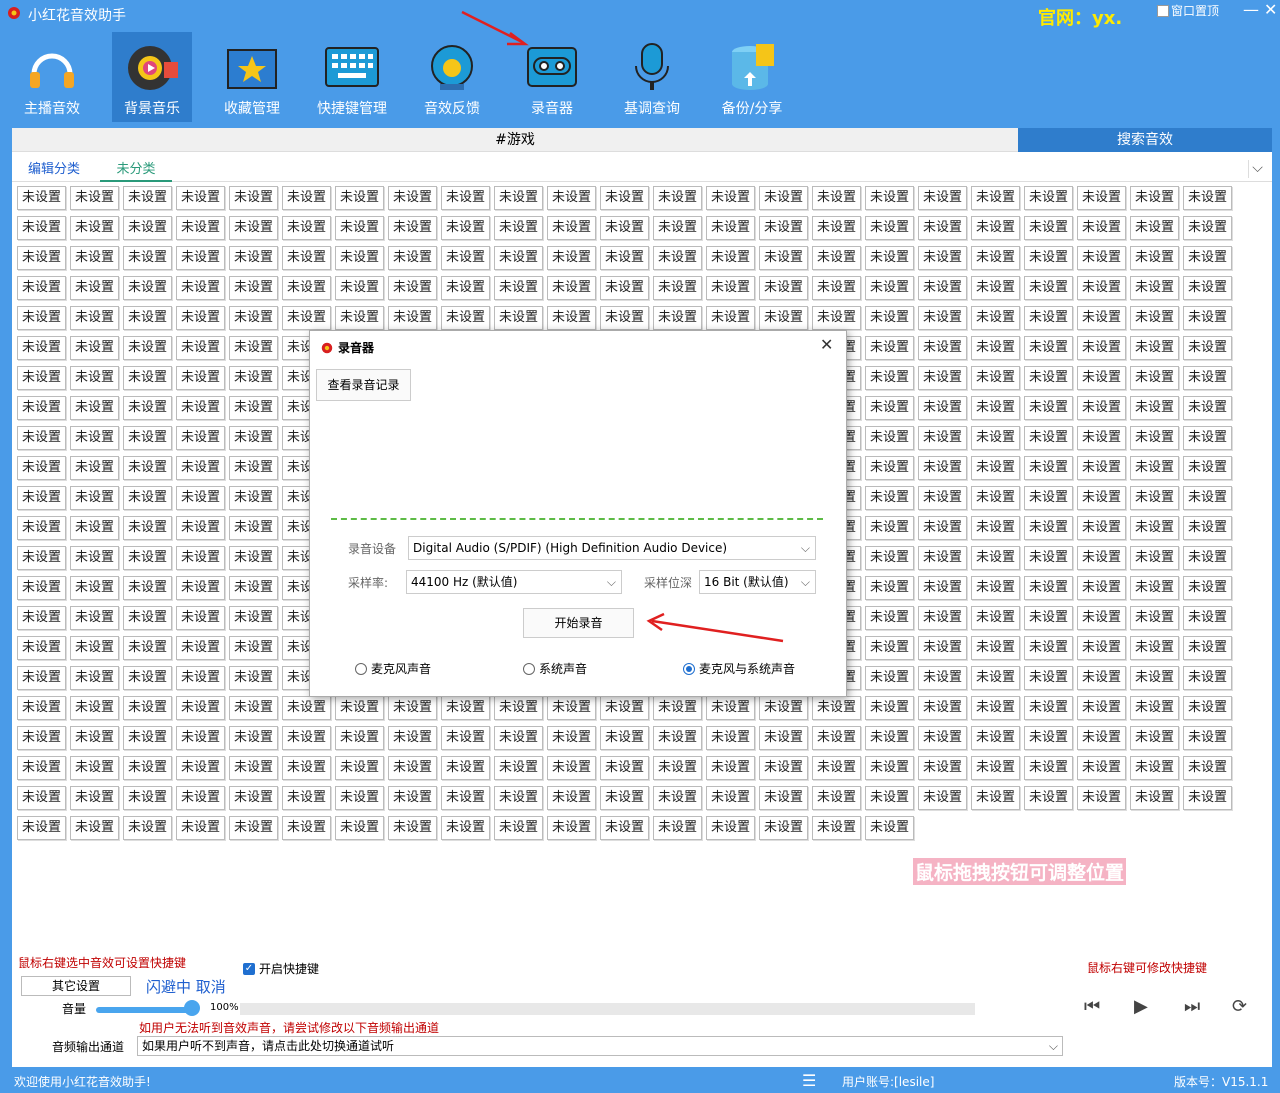 The height and width of the screenshot is (1093, 1280). What do you see at coordinates (652, 77) in the screenshot?
I see `tool-pitch: 基调查询` at bounding box center [652, 77].